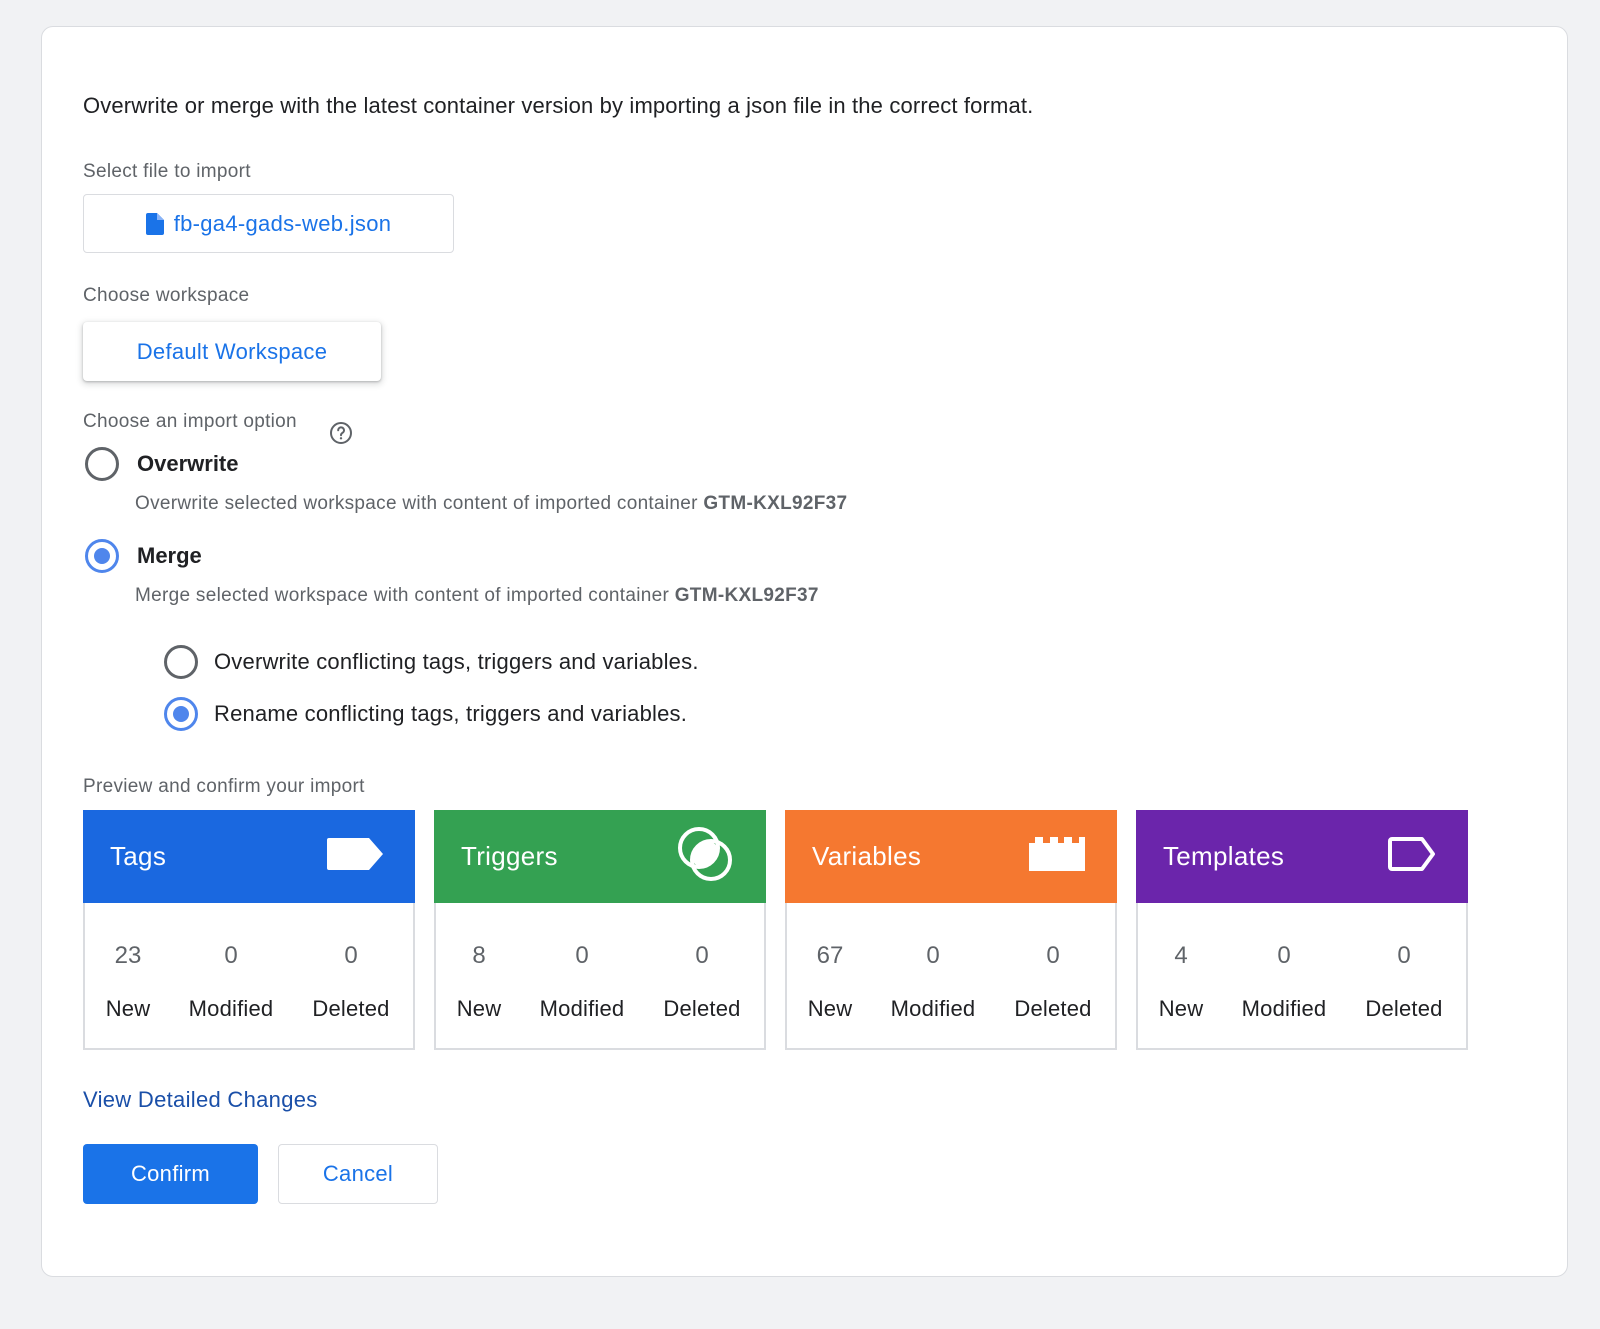 The width and height of the screenshot is (1600, 1329). I want to click on templates-modified-stat: 0 Modified, so click(1284, 917).